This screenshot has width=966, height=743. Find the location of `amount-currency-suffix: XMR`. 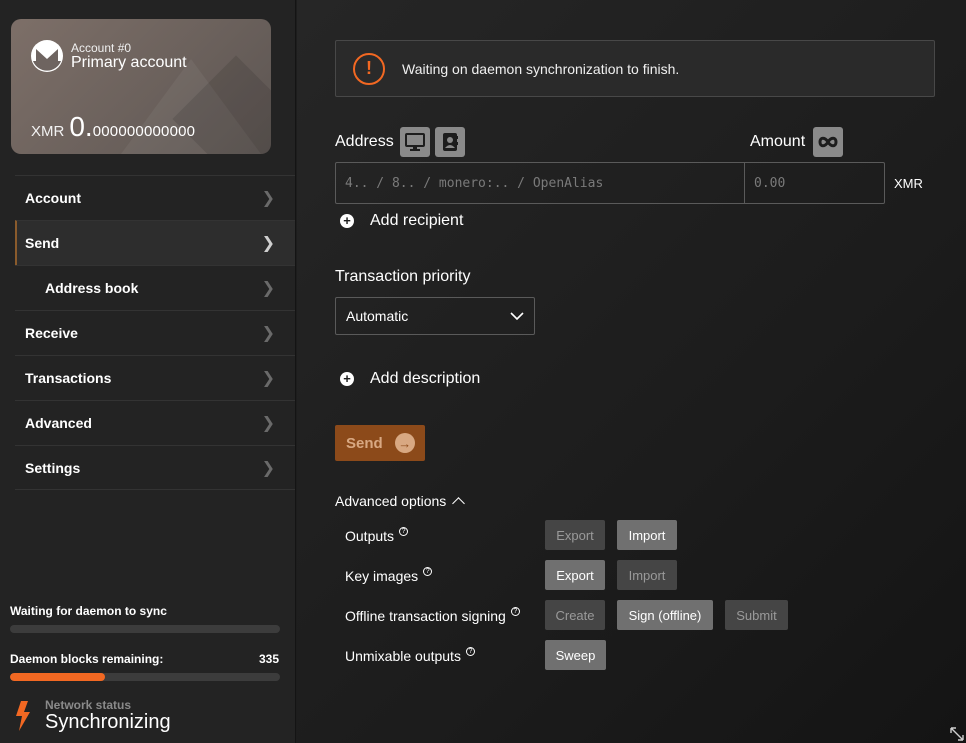

amount-currency-suffix: XMR is located at coordinates (908, 183).